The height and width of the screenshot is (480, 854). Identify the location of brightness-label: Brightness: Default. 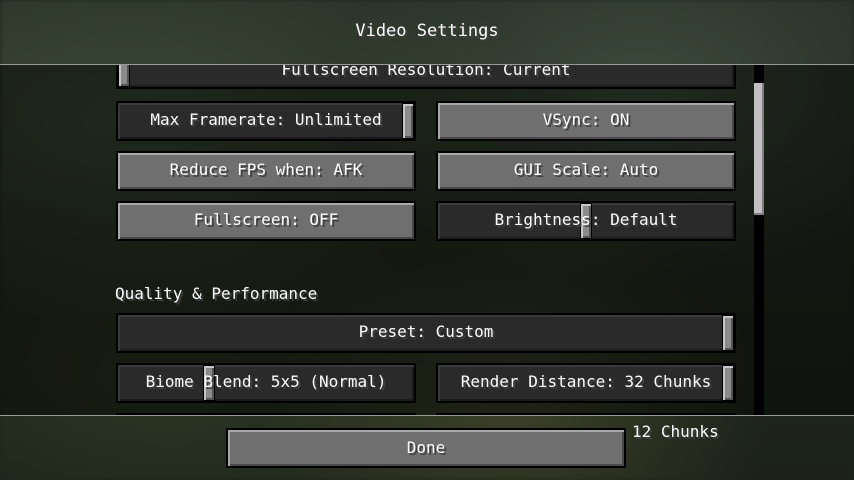
(586, 219).